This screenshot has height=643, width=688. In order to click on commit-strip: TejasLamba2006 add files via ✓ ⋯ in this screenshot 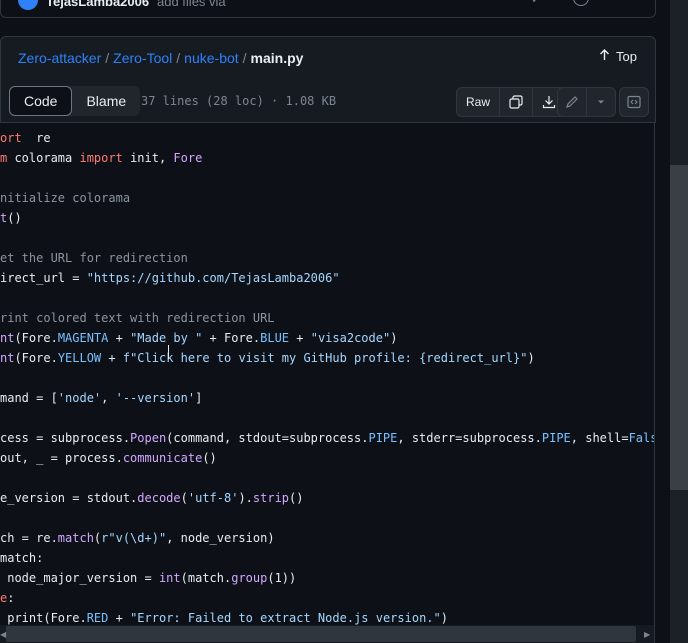, I will do `click(328, 9)`.